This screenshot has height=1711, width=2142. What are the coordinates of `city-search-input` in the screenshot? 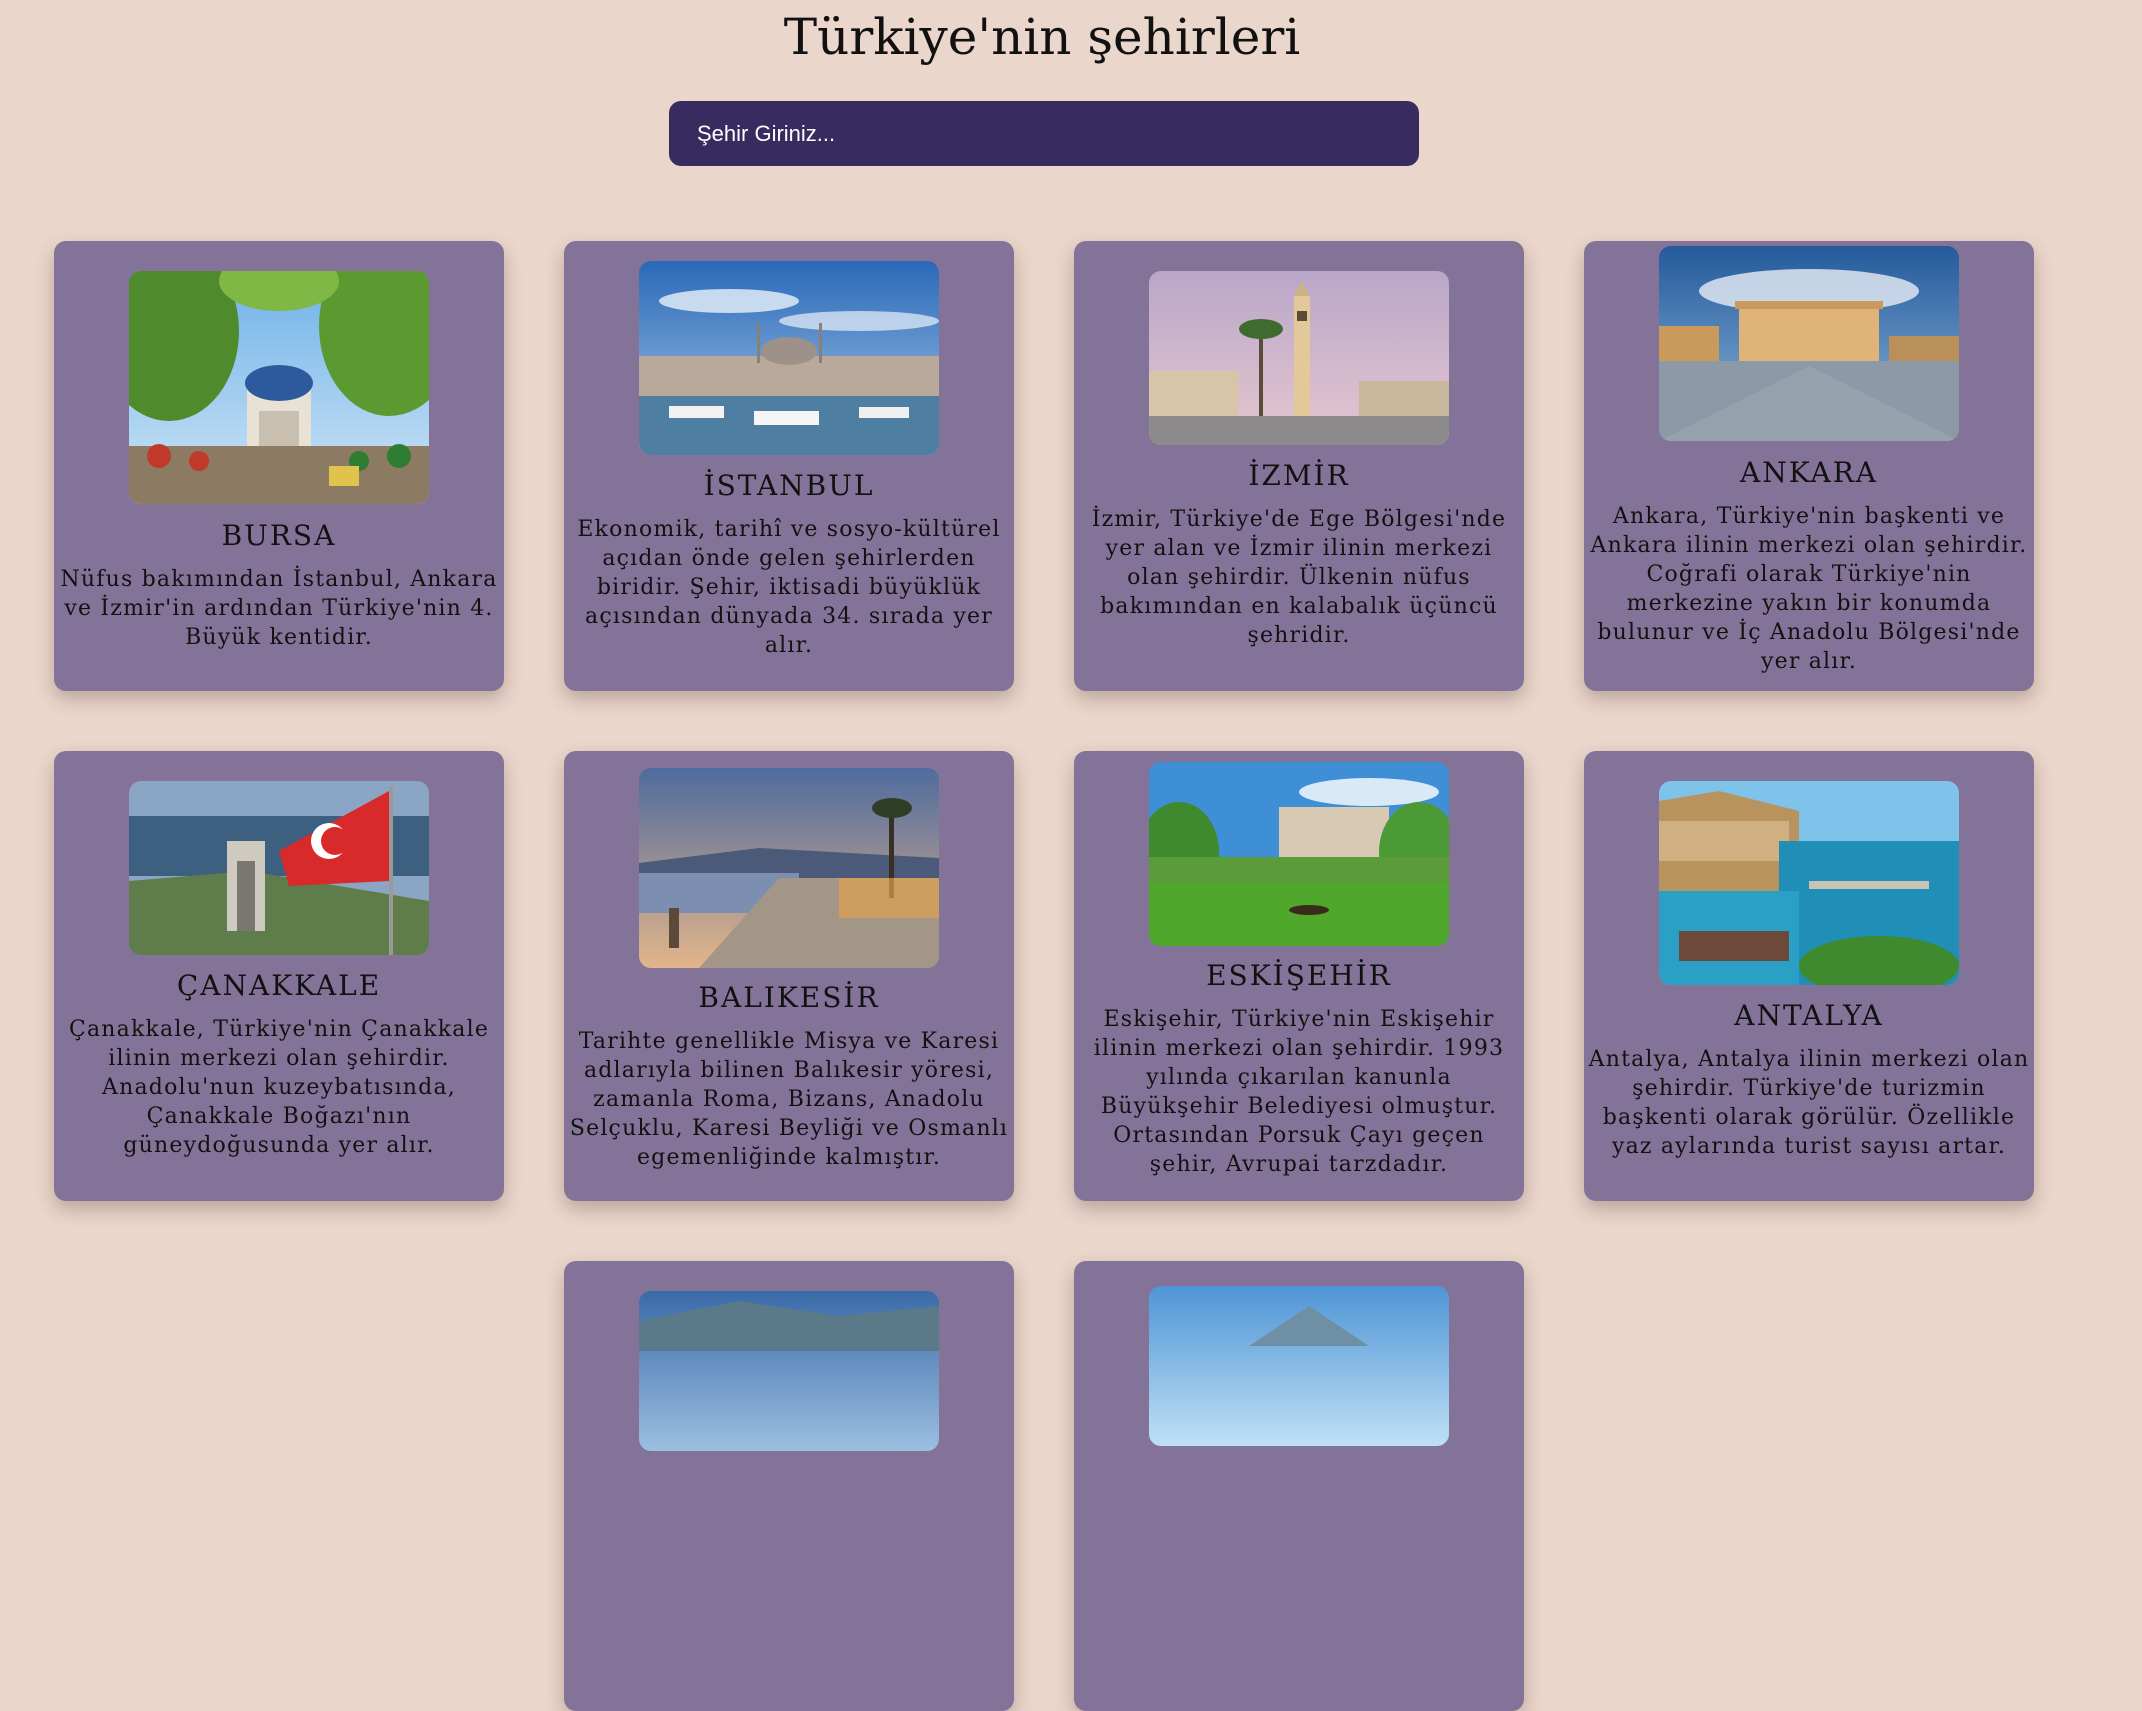 It's located at (1044, 133).